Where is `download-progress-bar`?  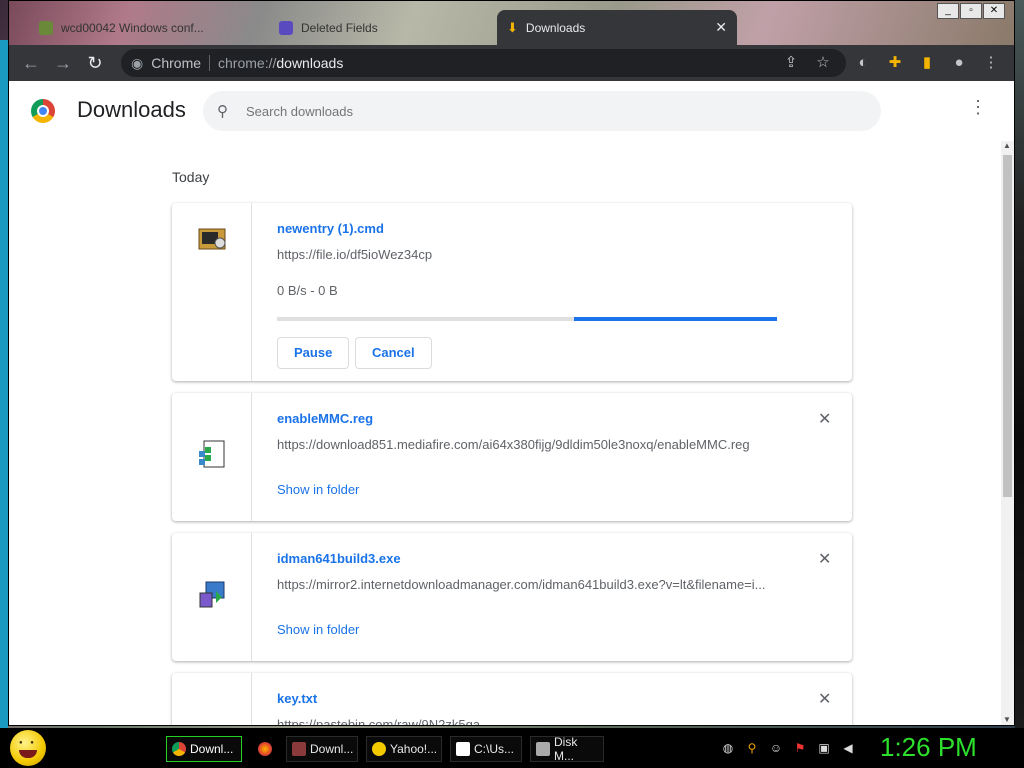
download-progress-bar is located at coordinates (527, 319).